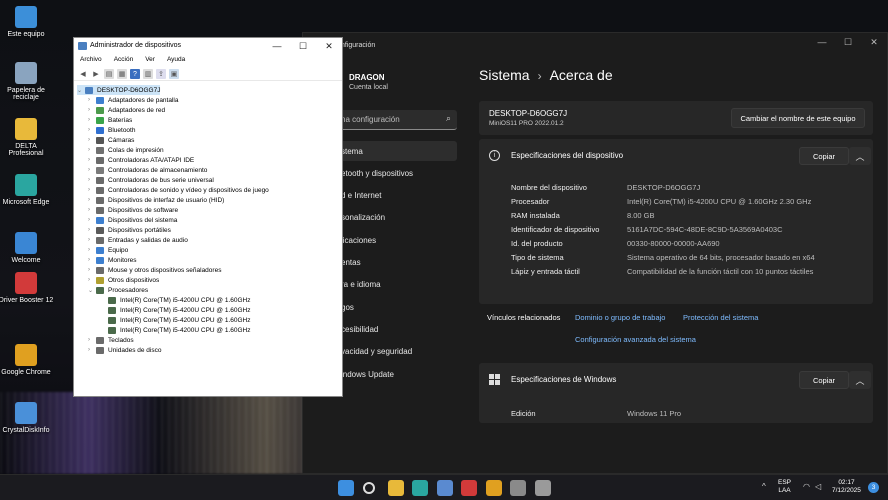  Describe the element at coordinates (91, 62) in the screenshot. I see `menu-archivo: Archivo` at that location.